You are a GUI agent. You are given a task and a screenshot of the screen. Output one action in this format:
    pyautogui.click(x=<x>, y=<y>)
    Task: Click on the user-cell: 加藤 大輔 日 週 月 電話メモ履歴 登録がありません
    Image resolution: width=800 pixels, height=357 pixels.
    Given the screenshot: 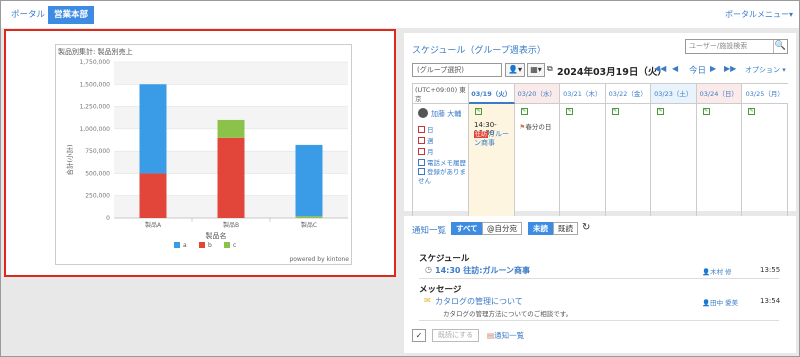 What is the action you would take?
    pyautogui.click(x=441, y=168)
    